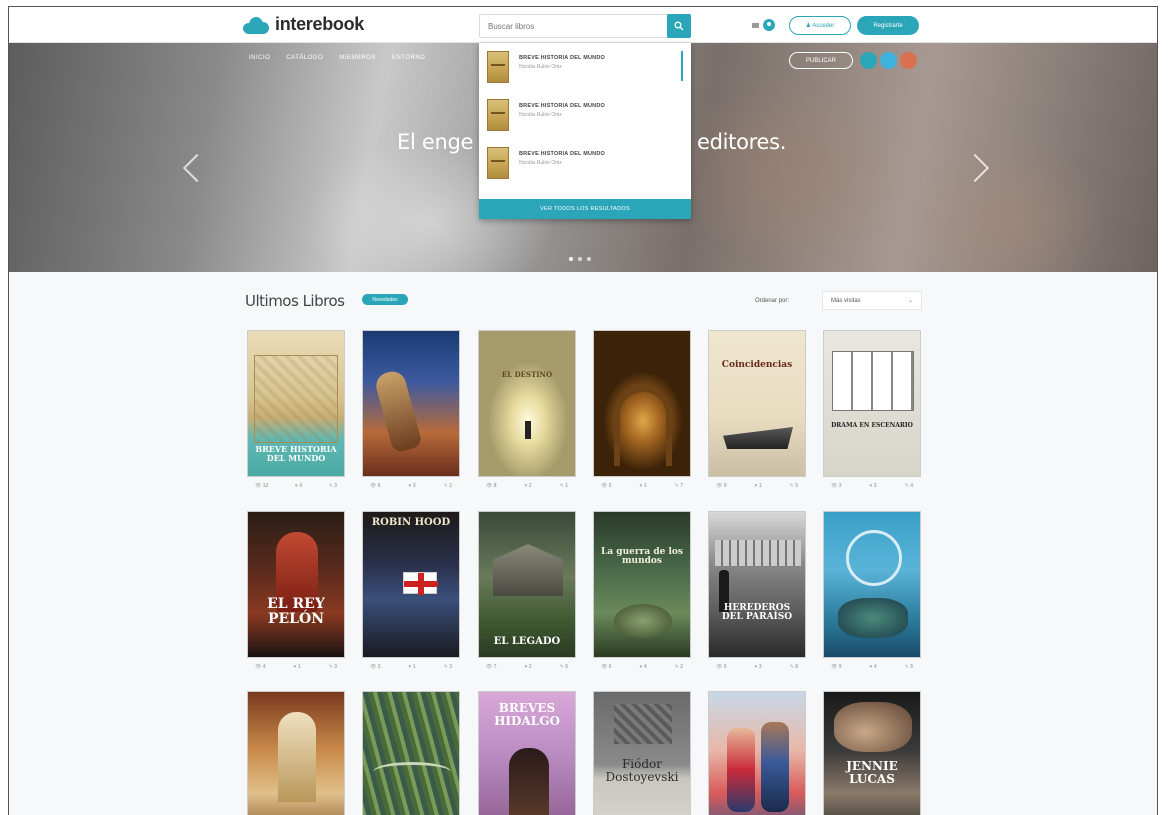 Image resolution: width=1169 pixels, height=815 pixels. What do you see at coordinates (643, 667) in the screenshot?
I see `likes-count: ♥ 4` at bounding box center [643, 667].